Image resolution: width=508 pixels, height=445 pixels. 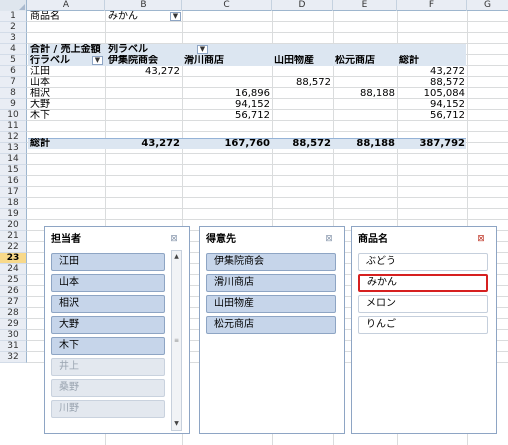 What do you see at coordinates (66, 104) in the screenshot?
I see `pivot-row-name: 大野` at bounding box center [66, 104].